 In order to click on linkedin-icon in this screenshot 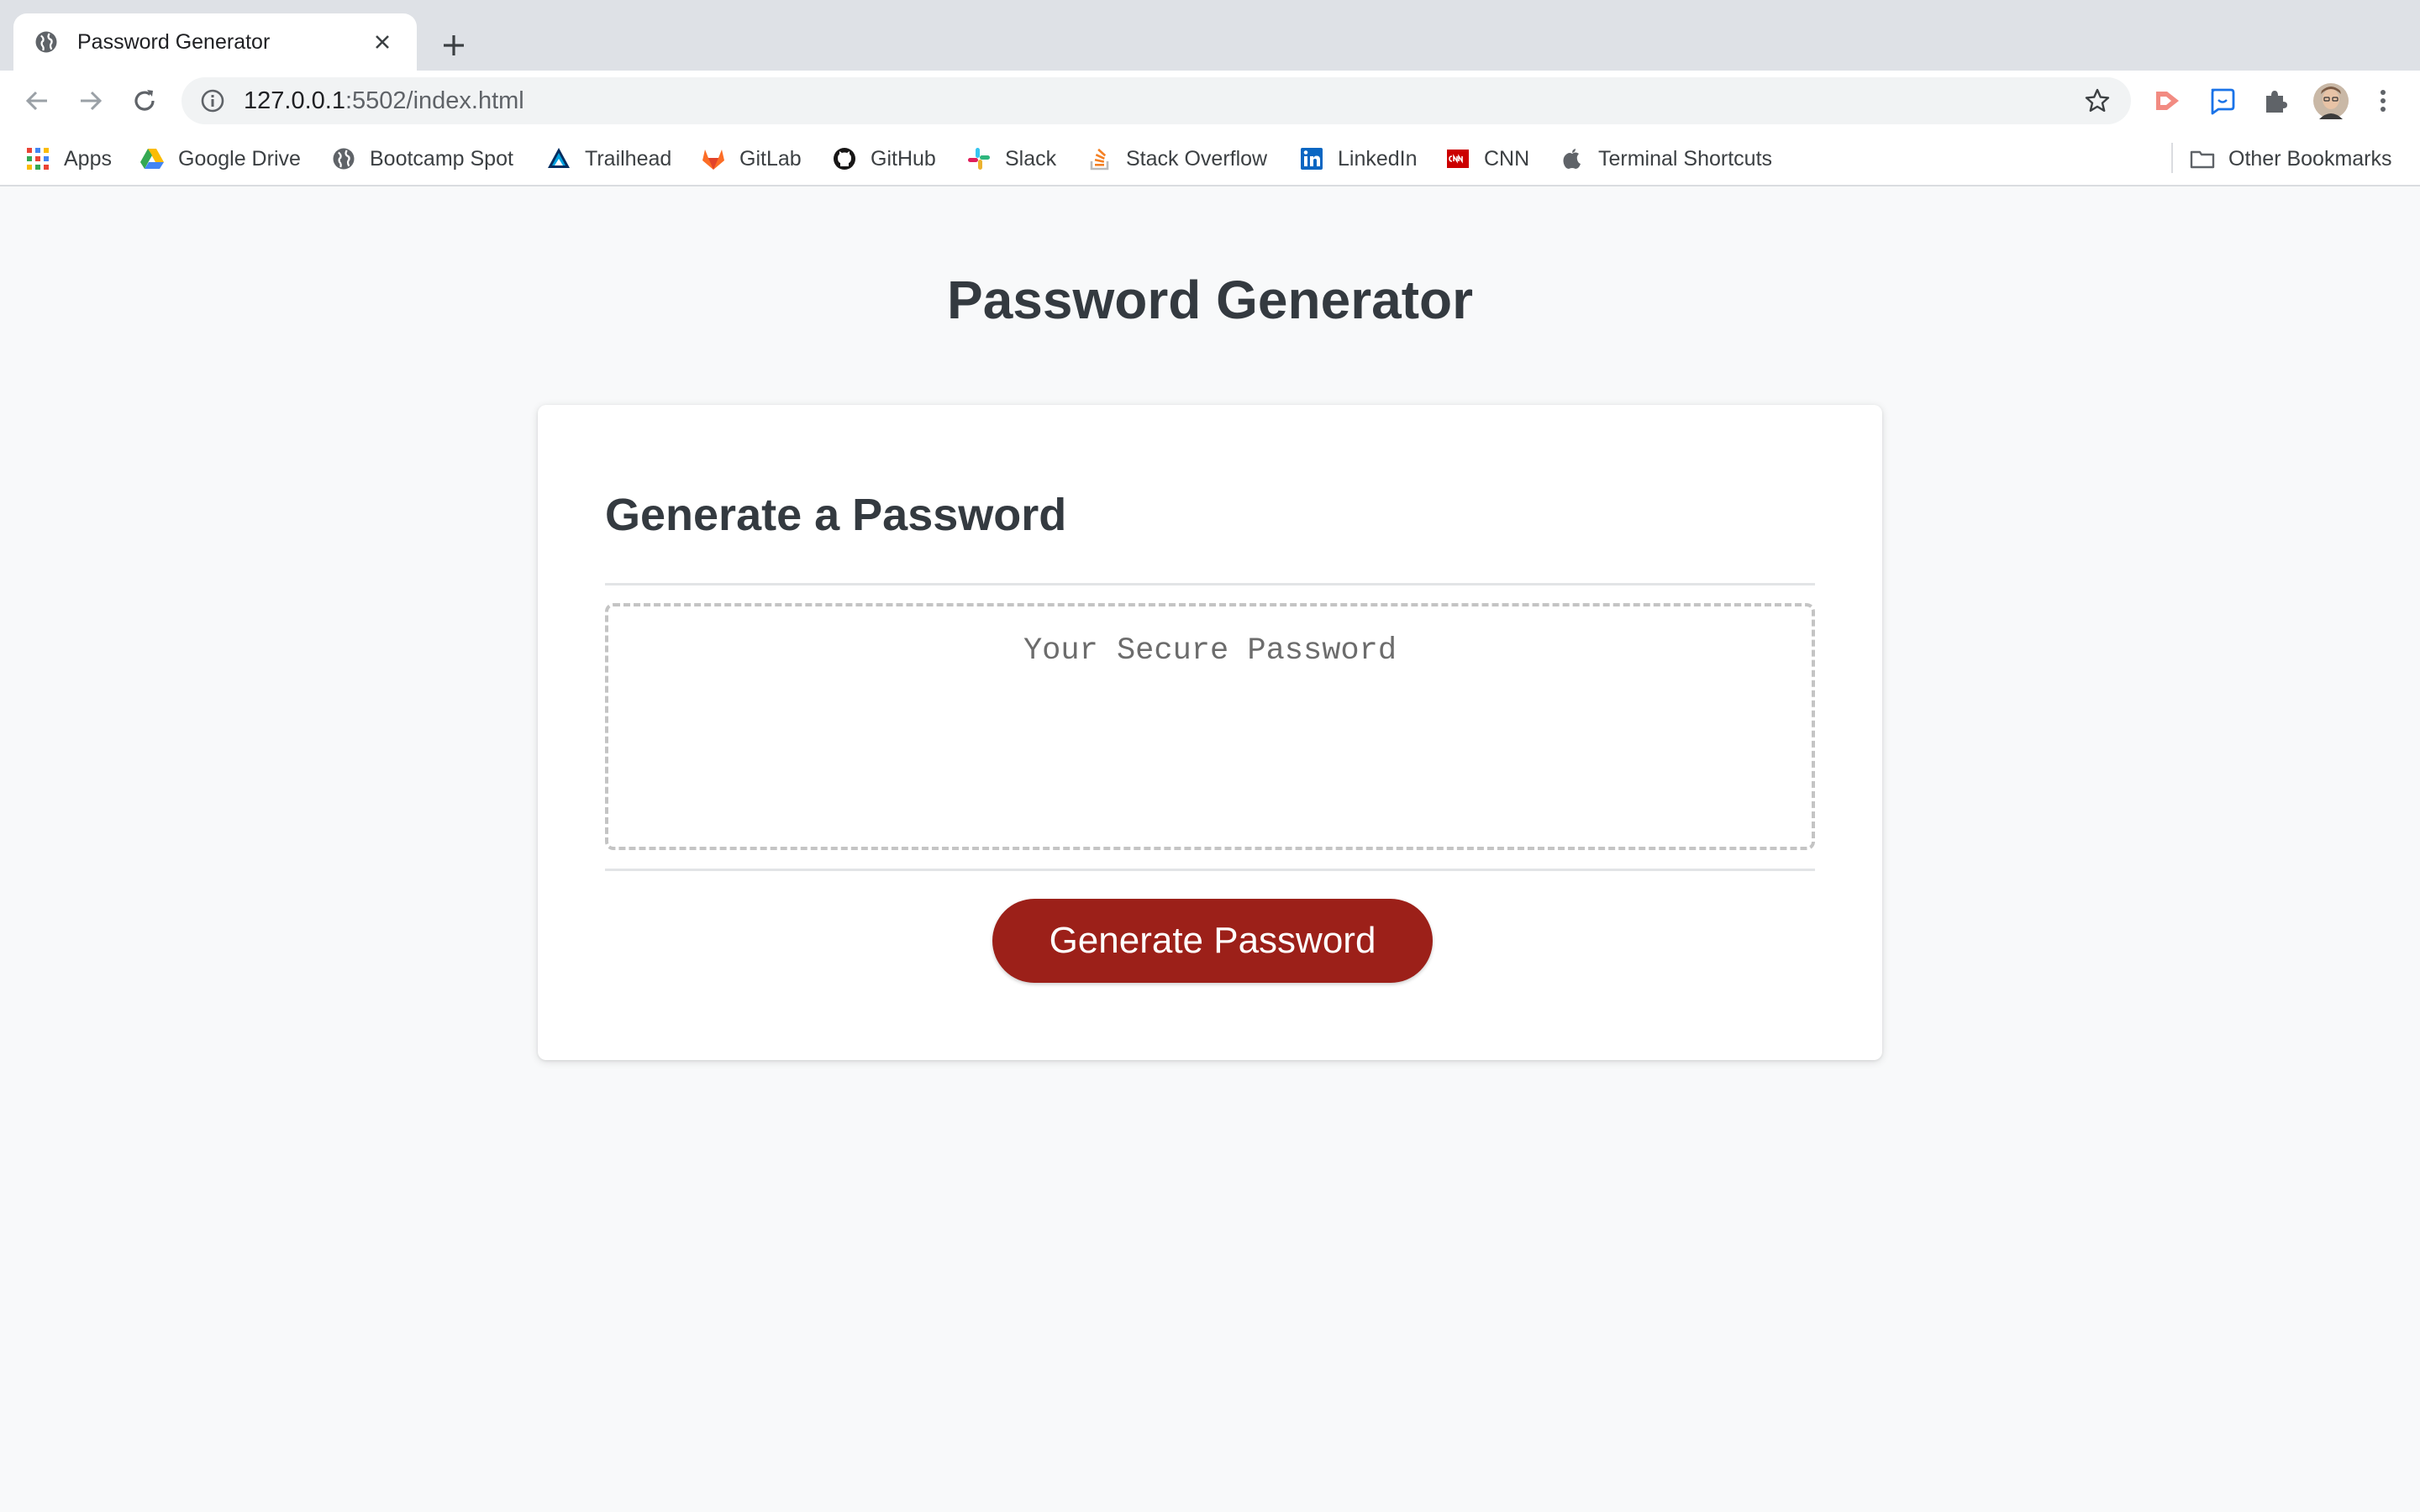, I will do `click(1312, 159)`.